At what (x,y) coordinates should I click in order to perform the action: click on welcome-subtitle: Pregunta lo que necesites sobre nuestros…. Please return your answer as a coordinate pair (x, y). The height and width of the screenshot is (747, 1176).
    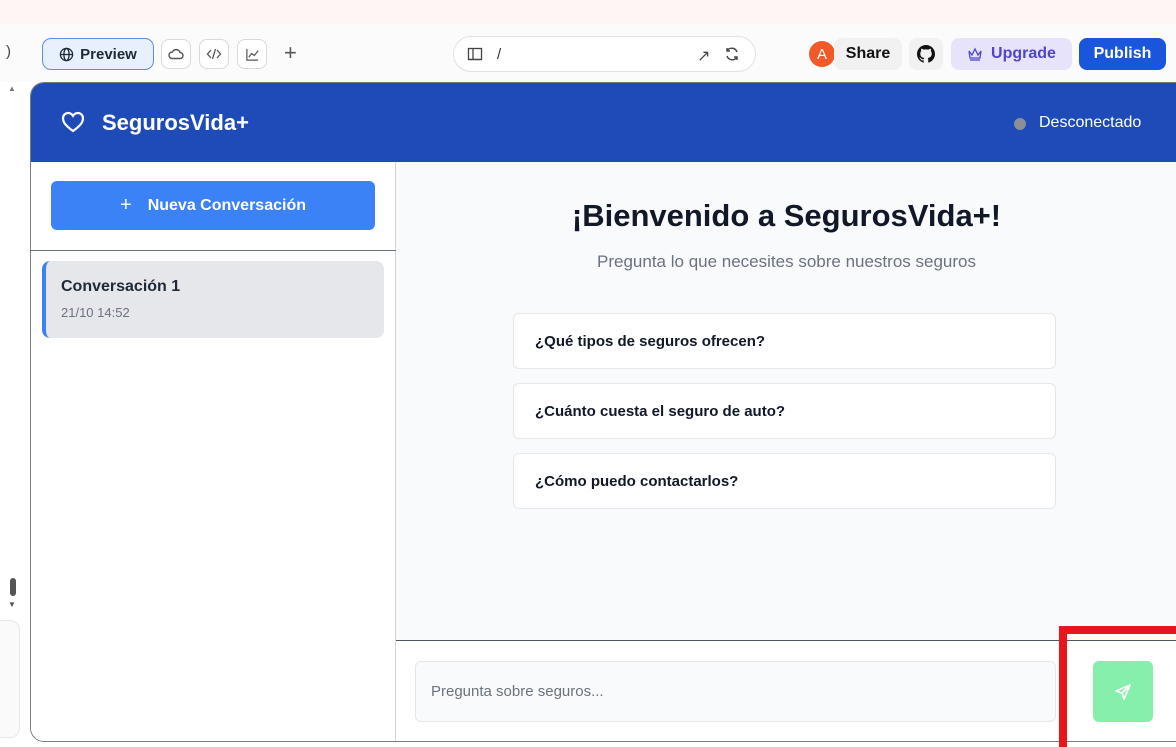
    Looking at the image, I should click on (786, 261).